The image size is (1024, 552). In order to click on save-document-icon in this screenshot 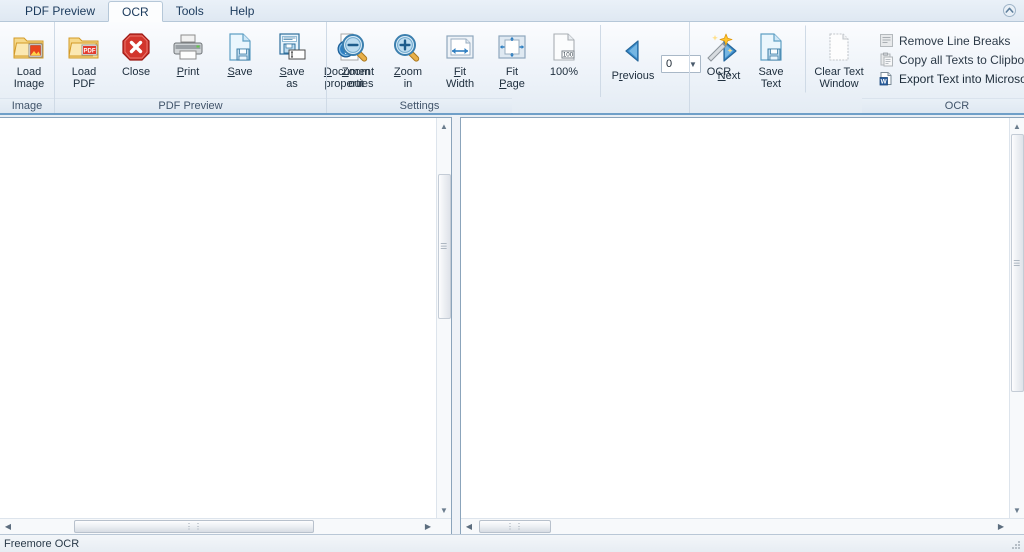, I will do `click(240, 47)`.